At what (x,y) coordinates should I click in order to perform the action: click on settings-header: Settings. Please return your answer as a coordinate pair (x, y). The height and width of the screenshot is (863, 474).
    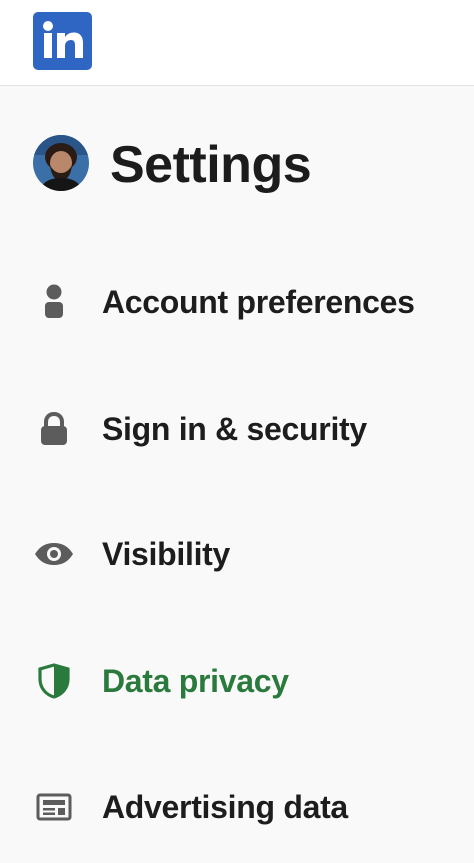
    Looking at the image, I should click on (237, 163).